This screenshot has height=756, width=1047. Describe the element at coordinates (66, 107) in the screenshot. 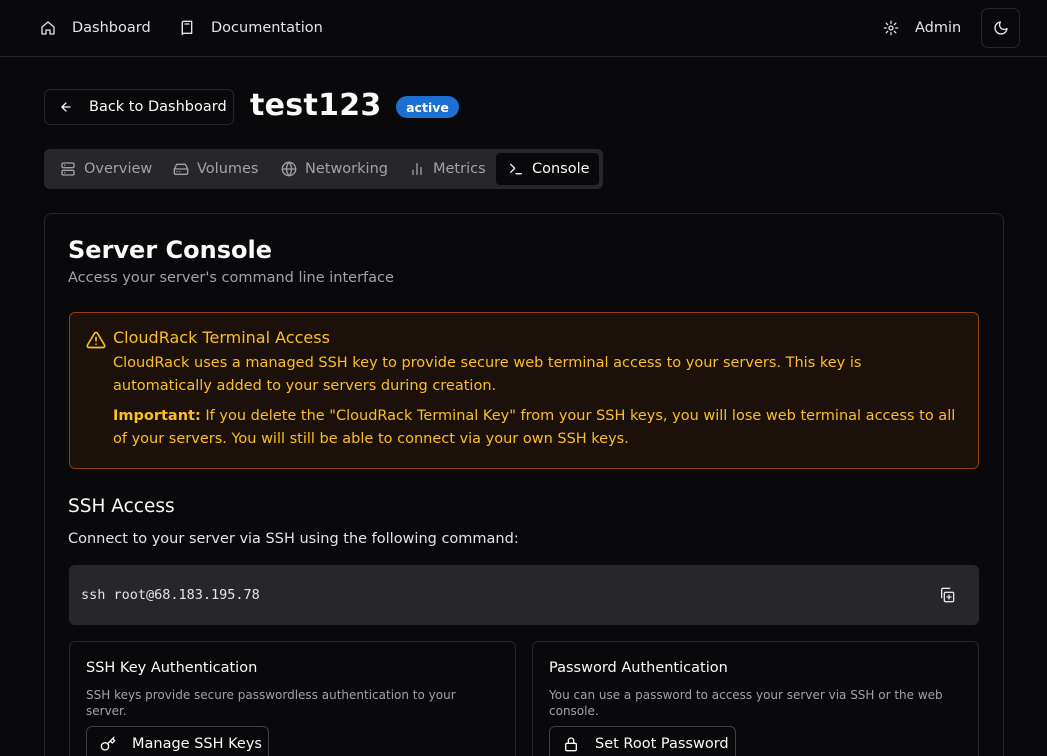

I see `arrow-left-icon` at that location.